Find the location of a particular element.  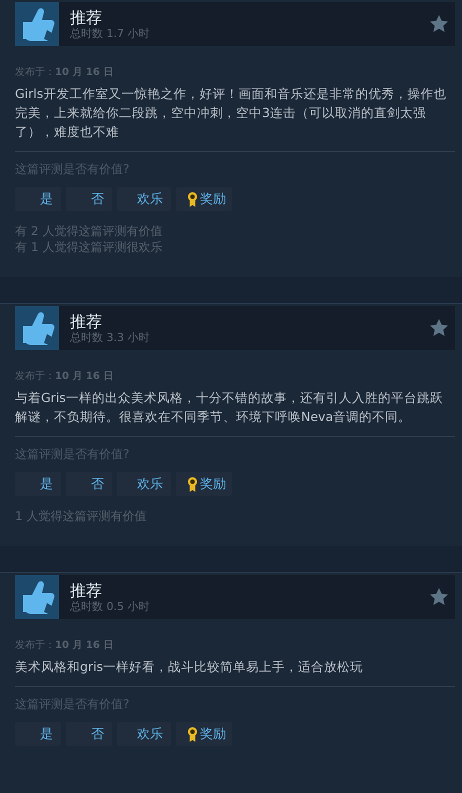

helpful-count: 有 2 人觉得这篇评测有价值 is located at coordinates (89, 231).